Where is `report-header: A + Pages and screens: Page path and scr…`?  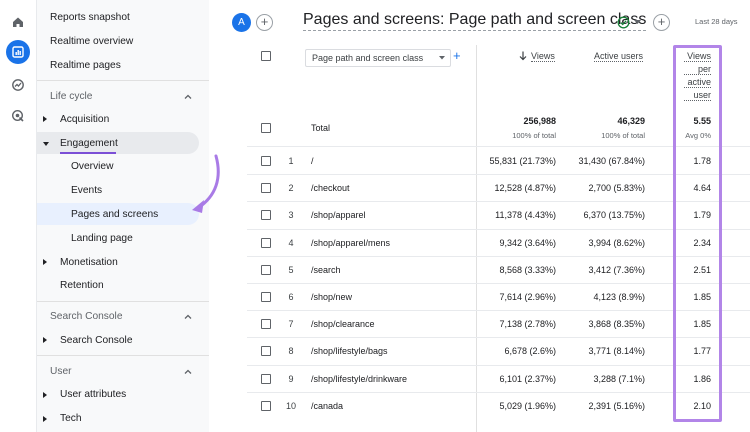 report-header: A + Pages and screens: Page path and scr… is located at coordinates (487, 22).